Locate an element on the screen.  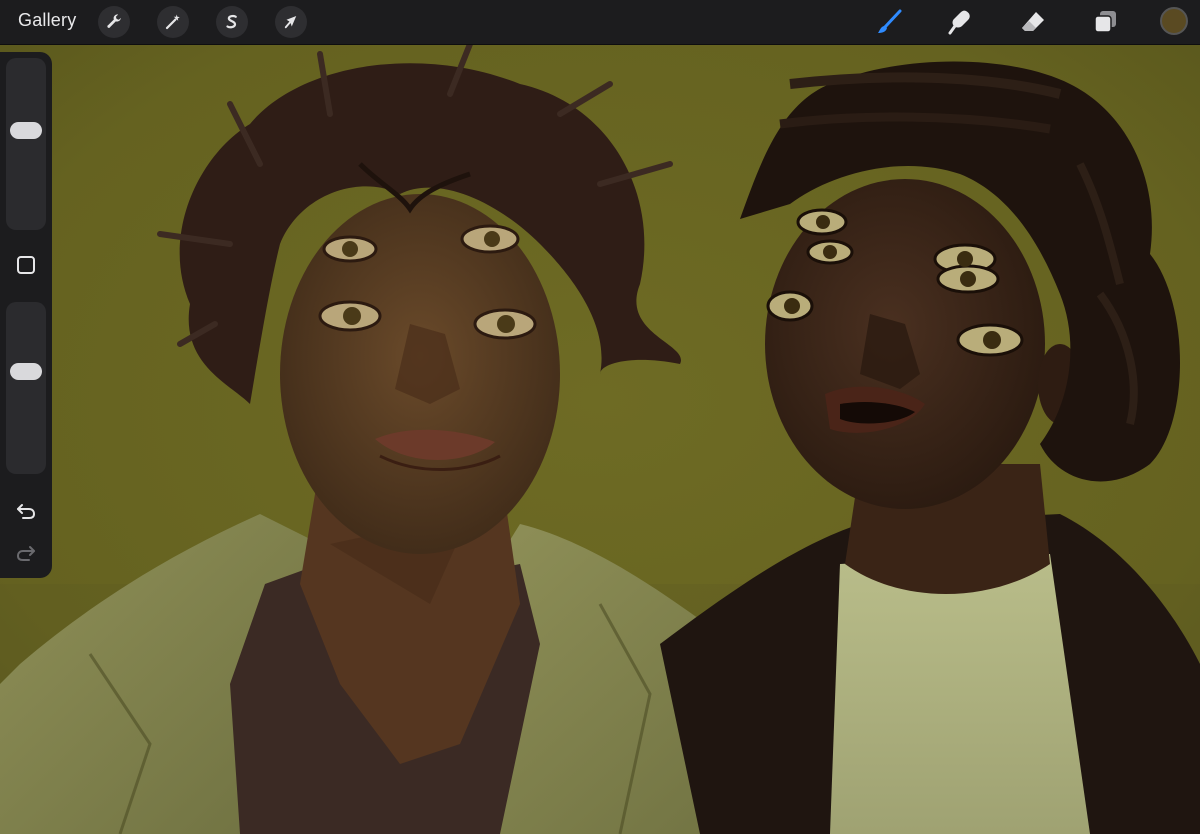
brush-icon is located at coordinates (890, 21).